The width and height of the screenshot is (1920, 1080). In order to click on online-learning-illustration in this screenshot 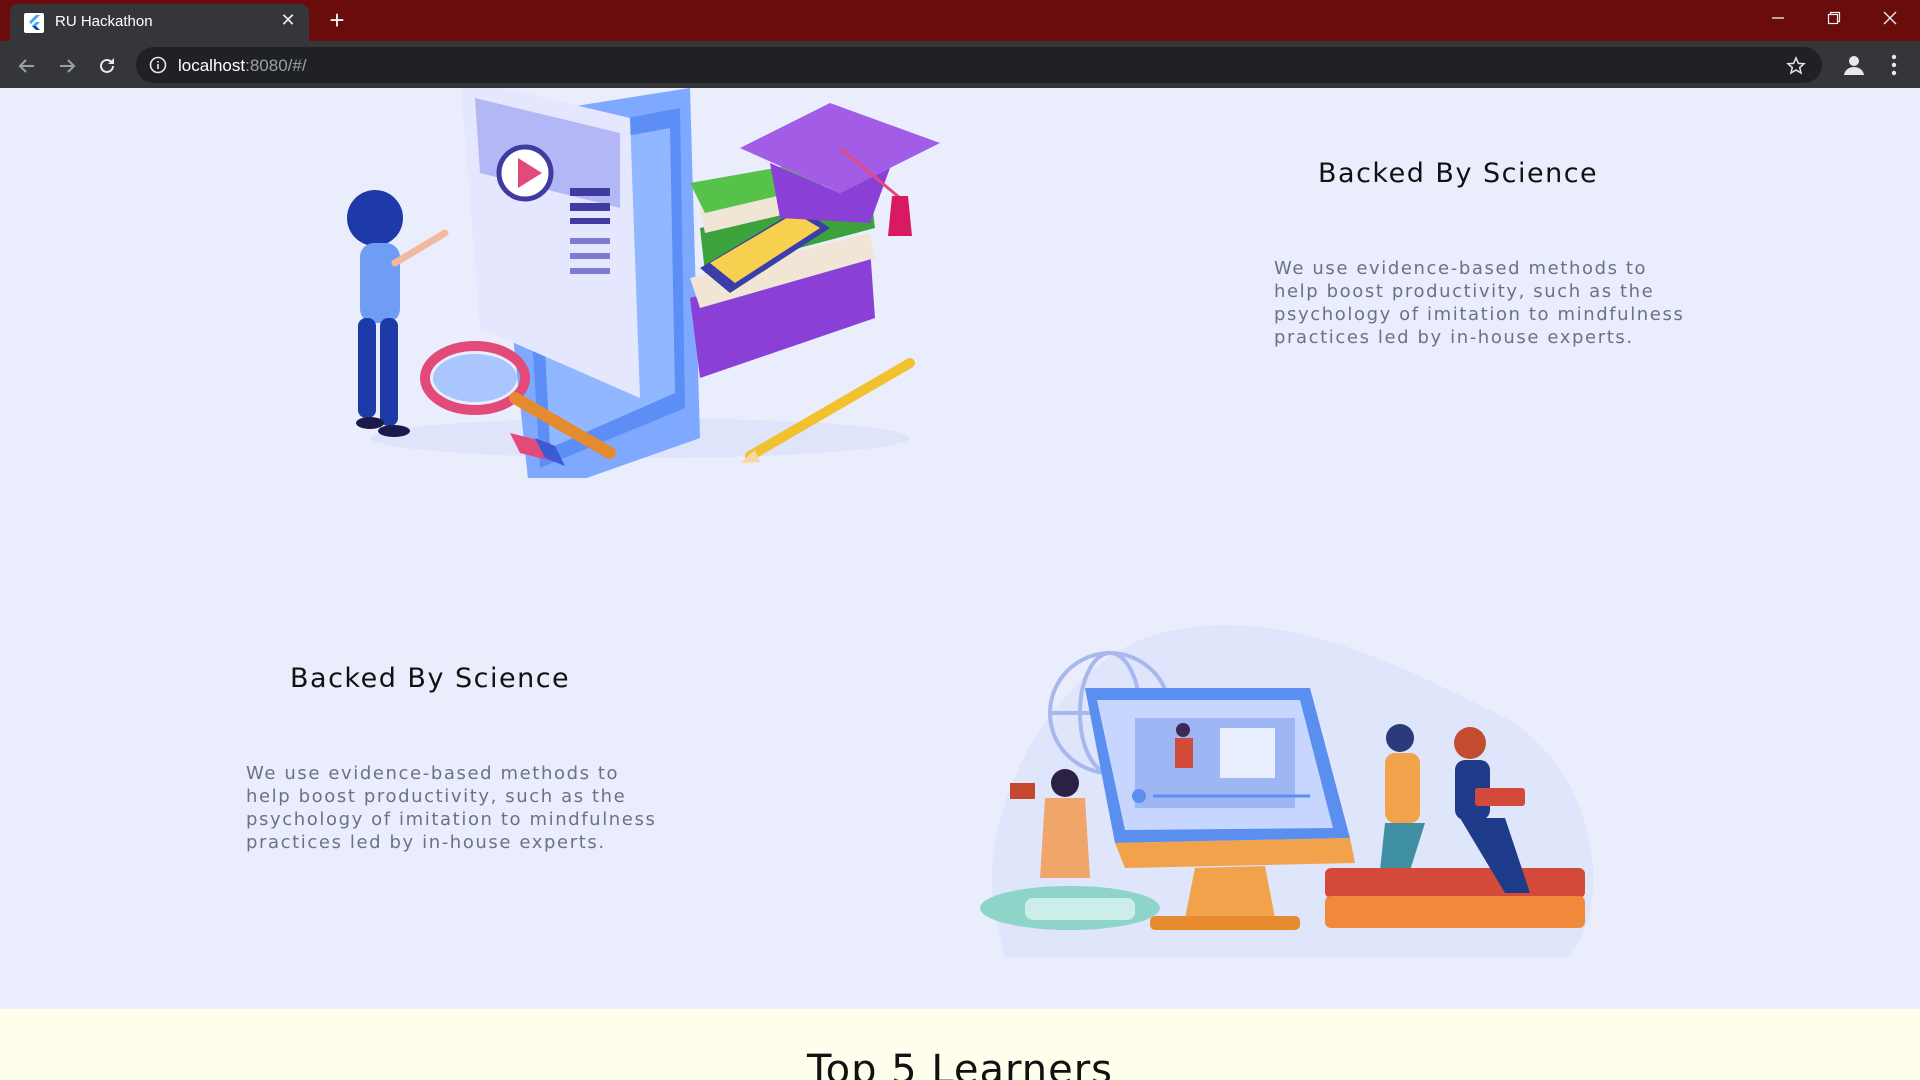, I will do `click(1287, 791)`.